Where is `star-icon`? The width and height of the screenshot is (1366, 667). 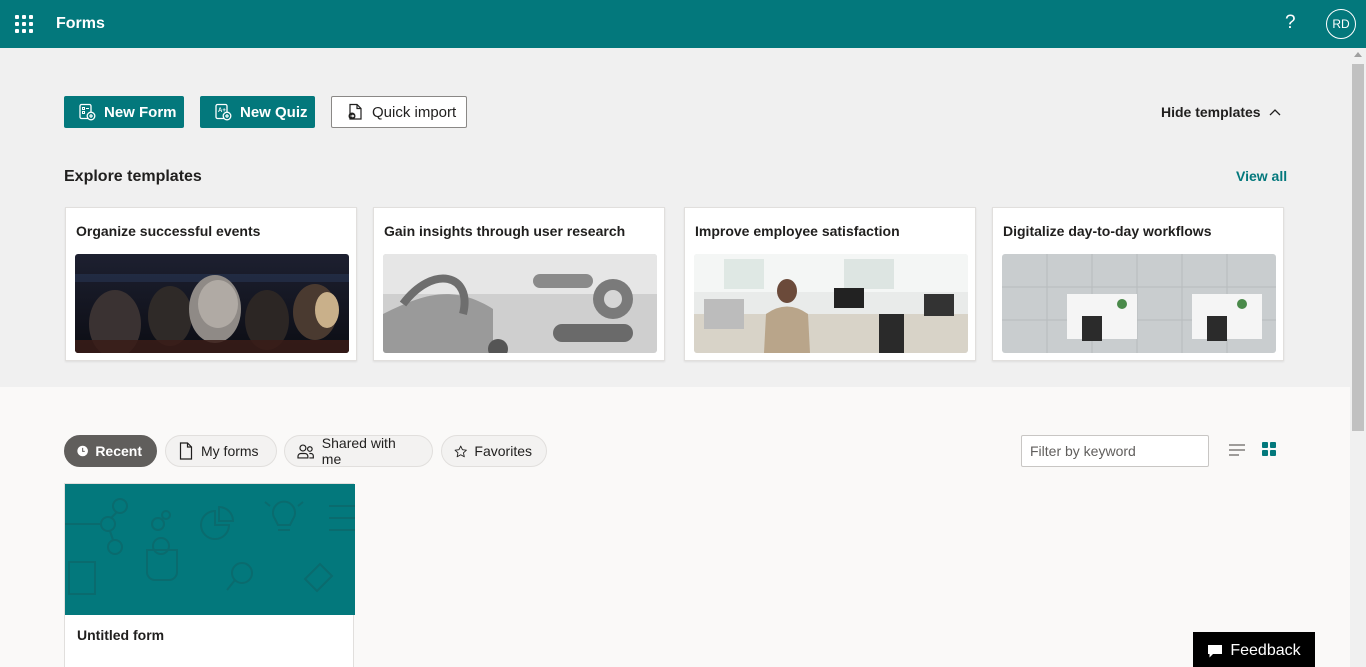 star-icon is located at coordinates (460, 451).